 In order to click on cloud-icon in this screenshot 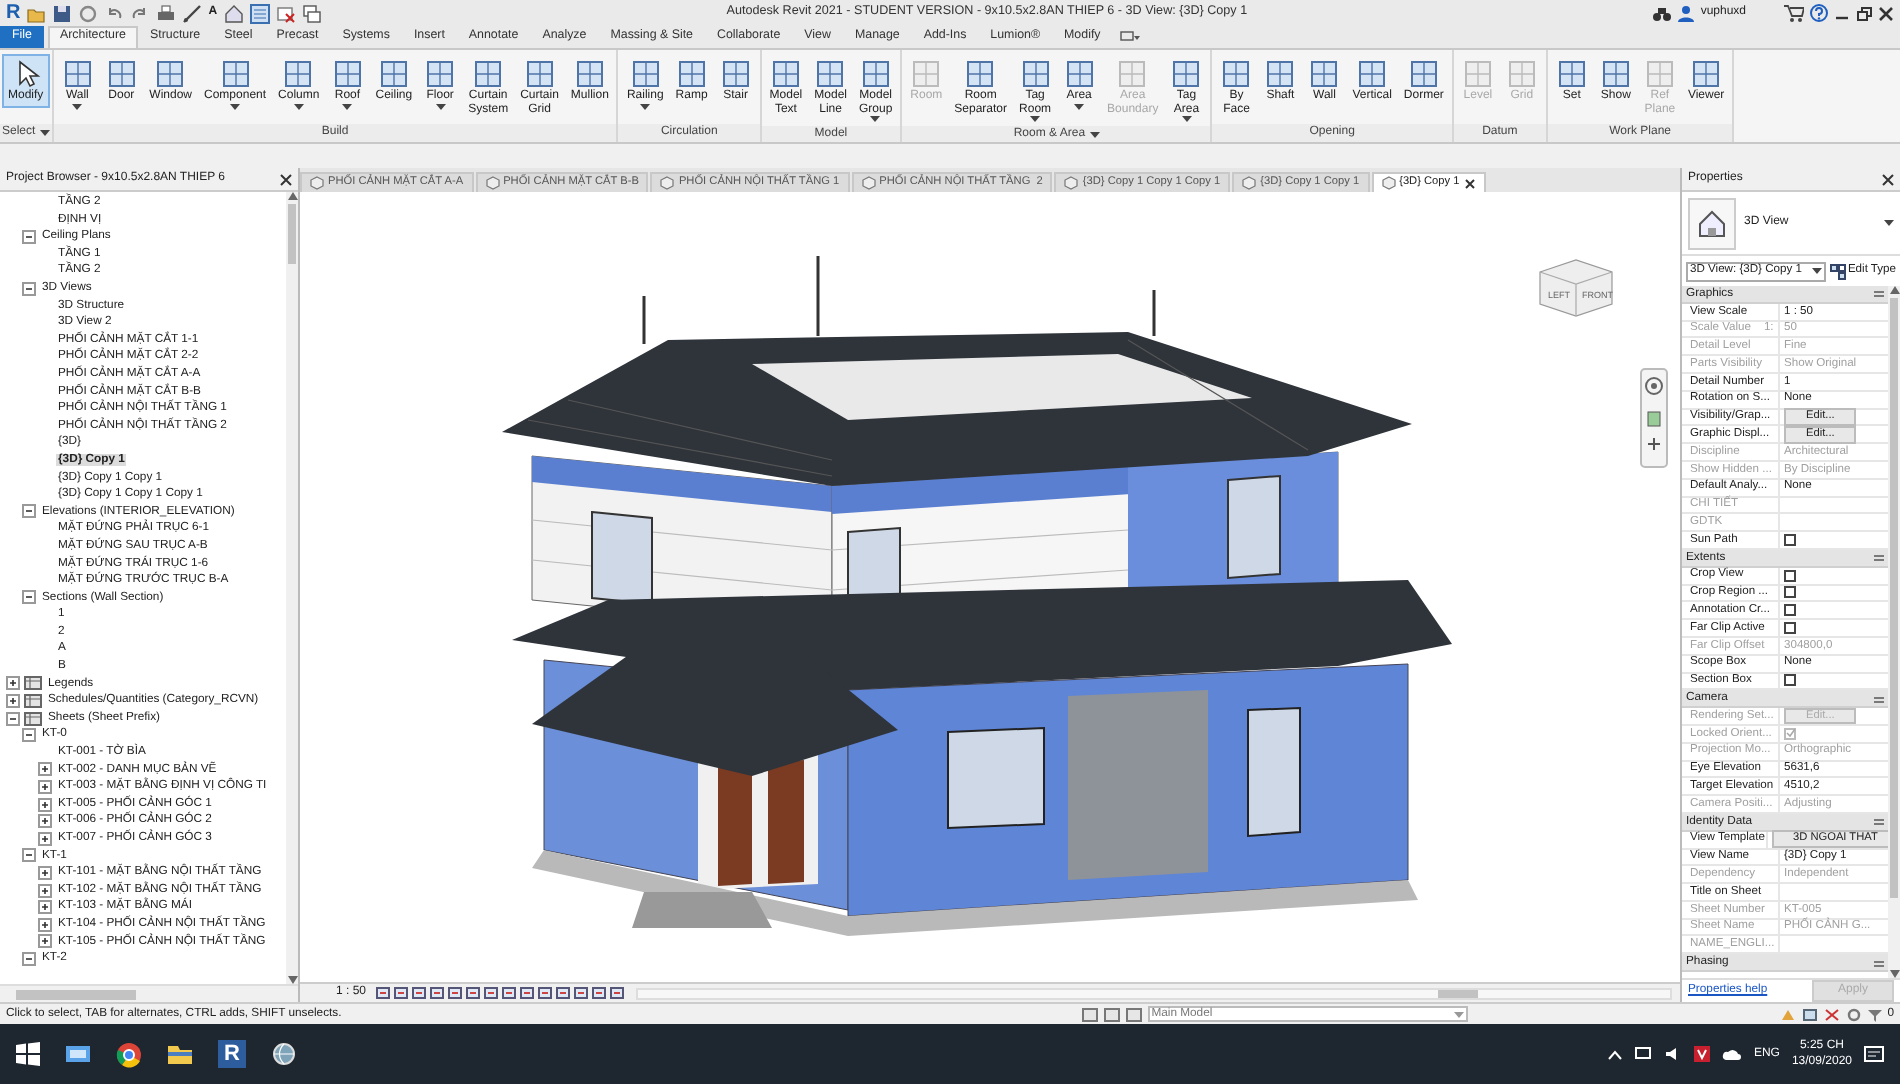, I will do `click(1731, 1054)`.